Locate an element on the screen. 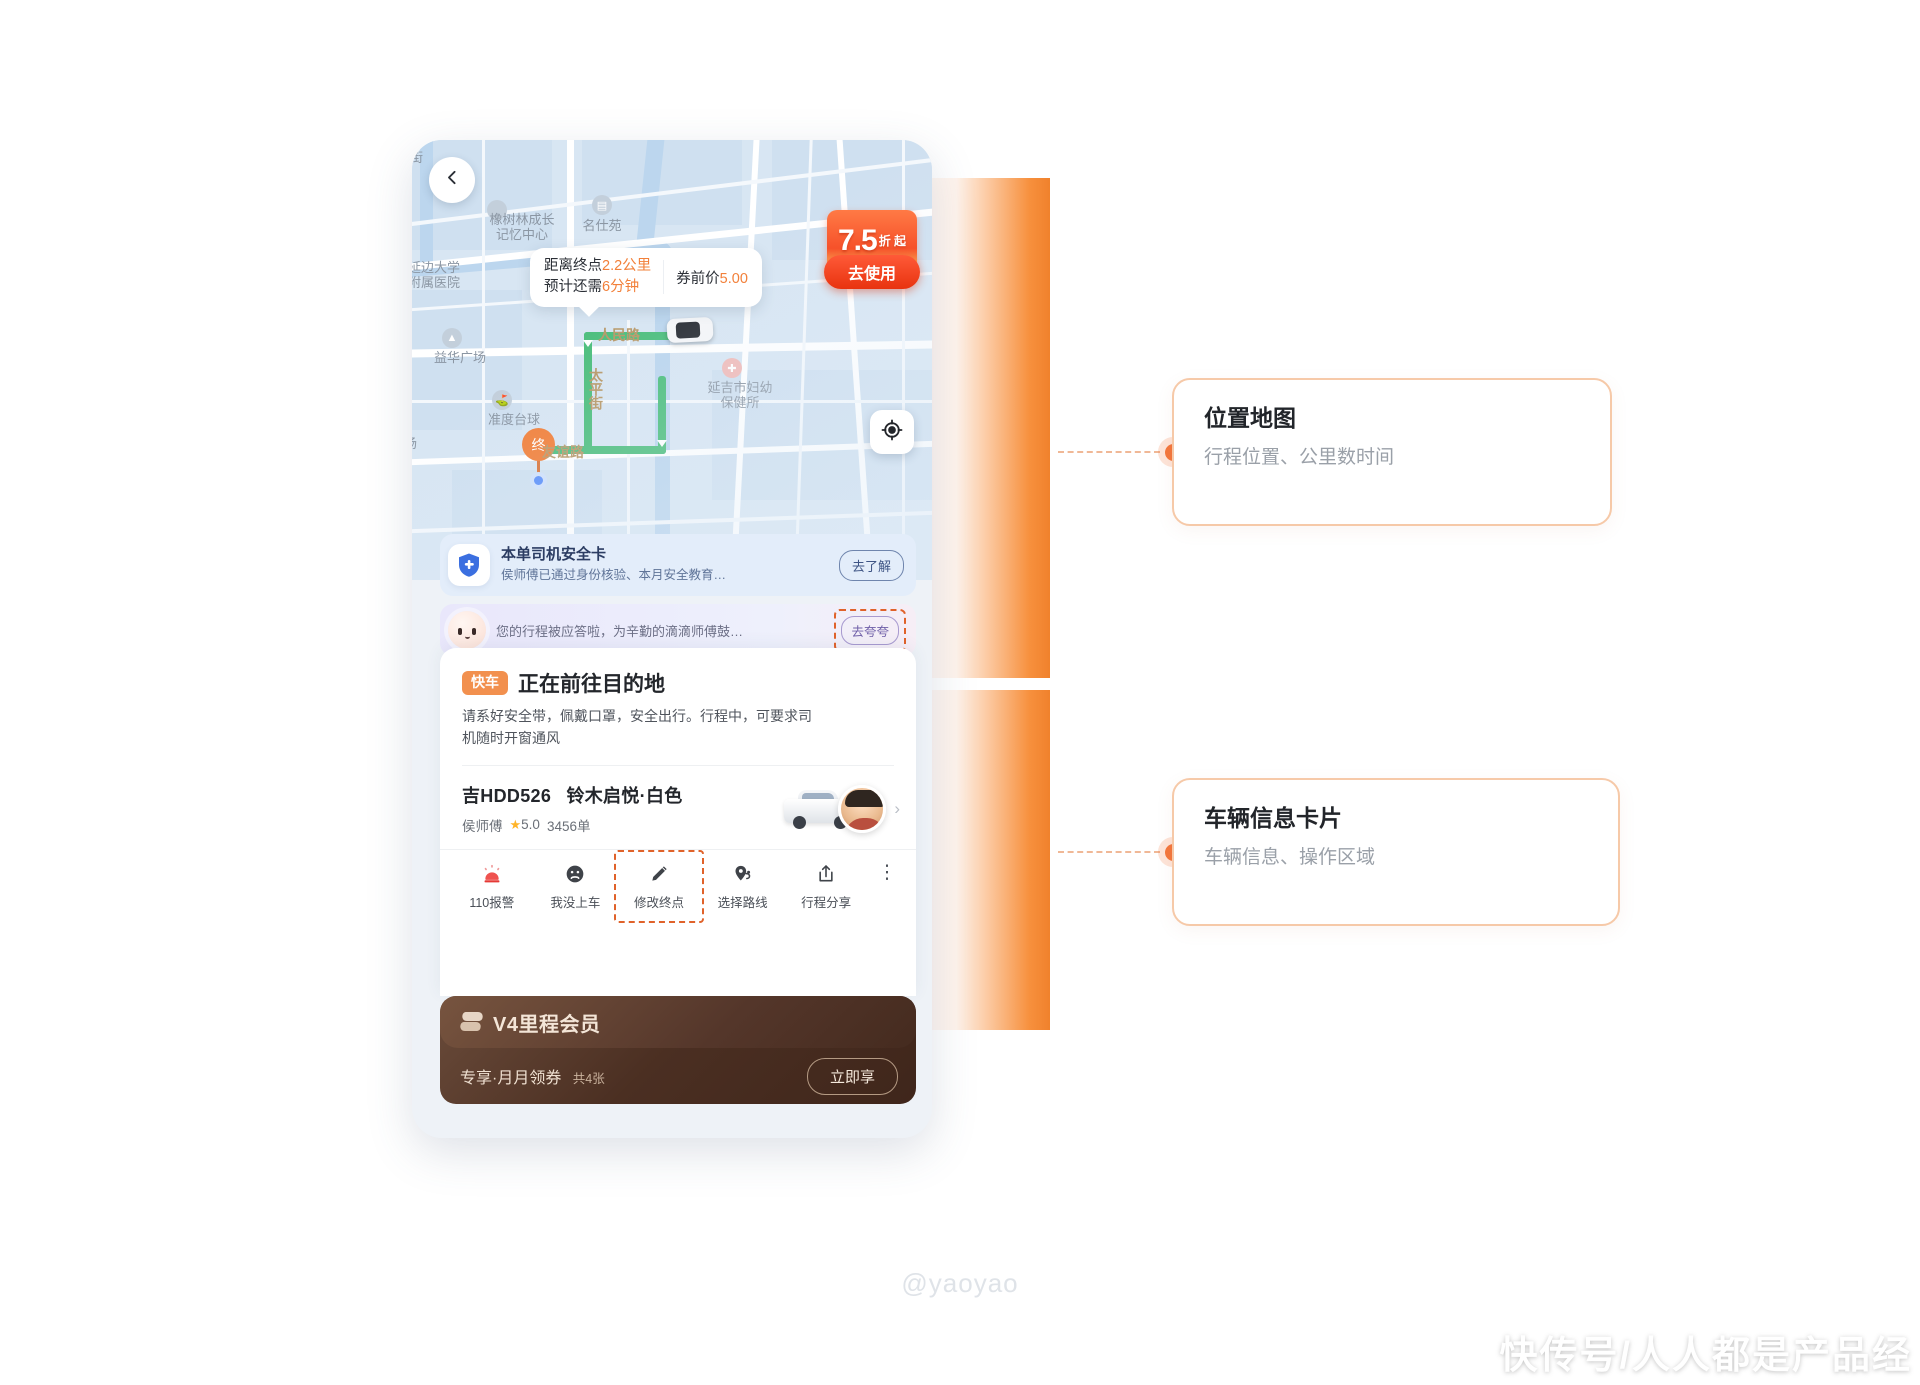 Image resolution: width=1920 pixels, height=1385 pixels. coupon-promo: 7.5 折 起 去使用 is located at coordinates (872, 249).